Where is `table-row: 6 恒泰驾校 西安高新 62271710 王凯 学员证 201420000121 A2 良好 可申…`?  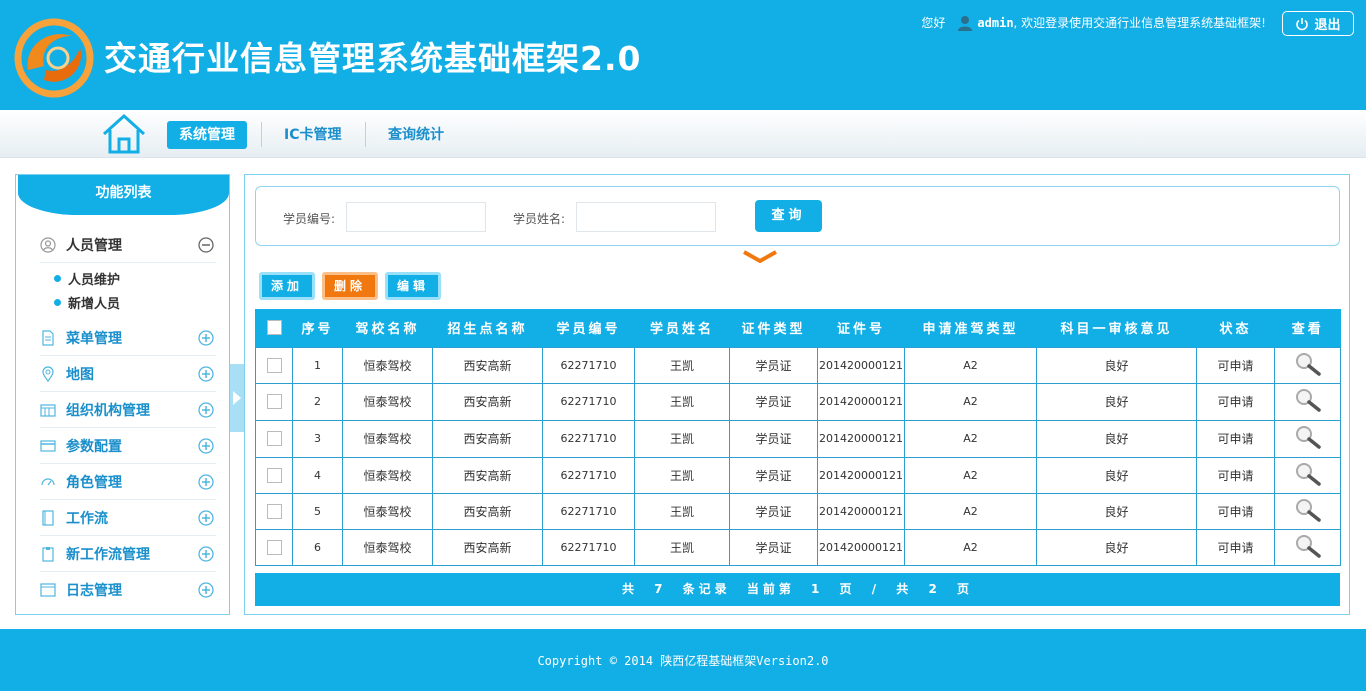 table-row: 6 恒泰驾校 西安高新 62271710 王凯 学员证 201420000121 A2 良好 可申… is located at coordinates (798, 547).